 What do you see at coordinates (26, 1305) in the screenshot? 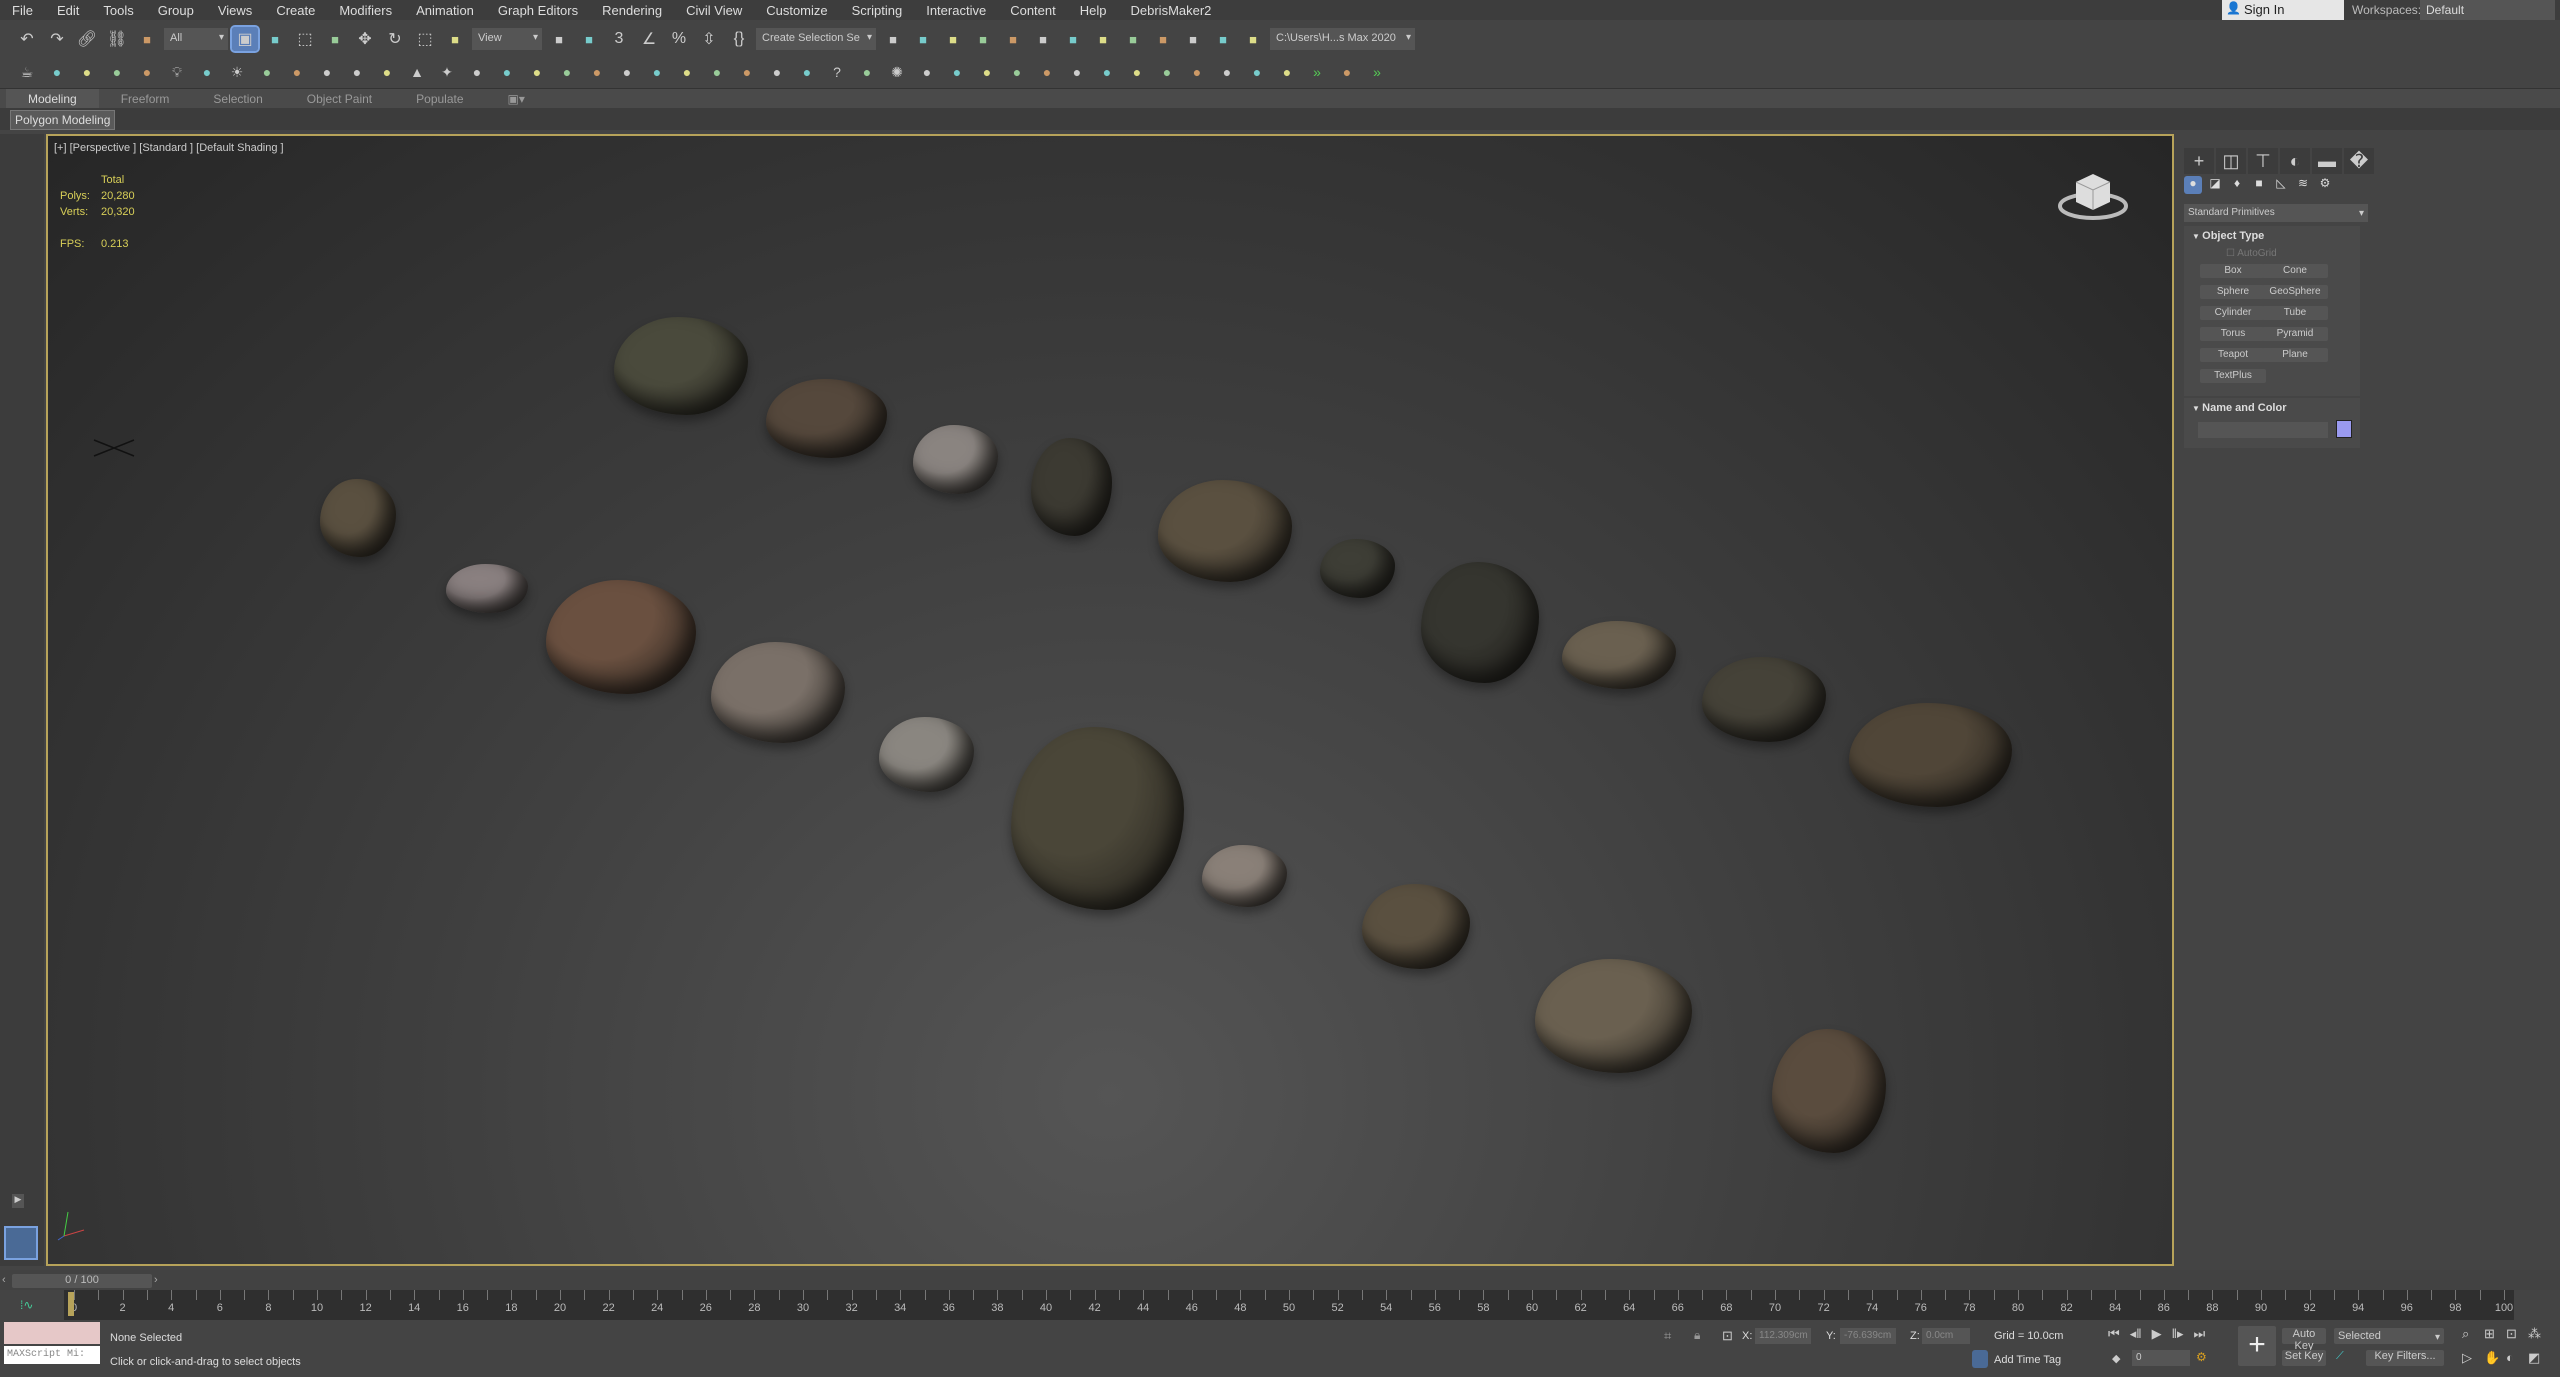
I see `curve-editor-toggle-icon: ⁞∿` at bounding box center [26, 1305].